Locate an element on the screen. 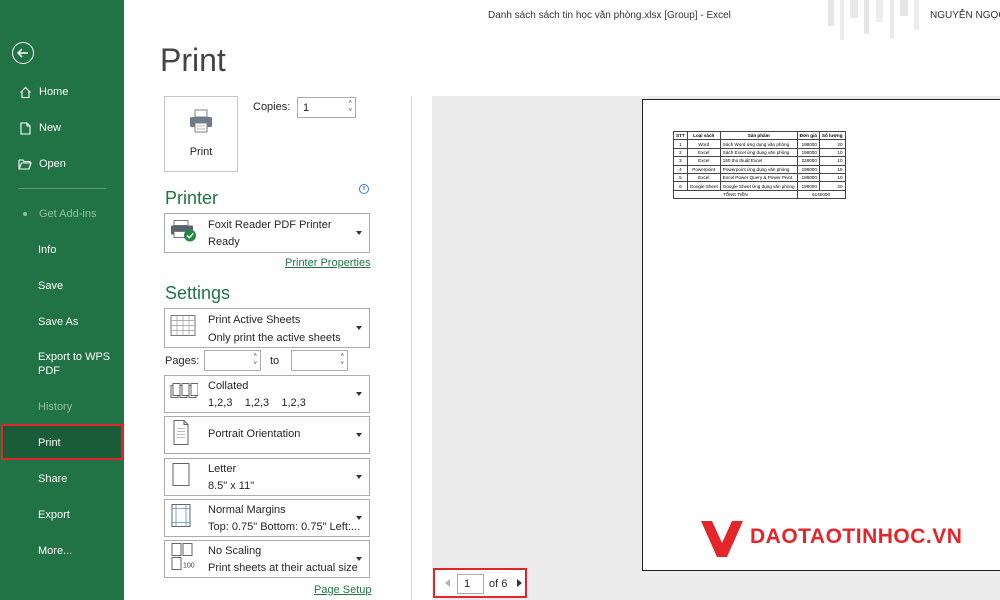 The width and height of the screenshot is (1000, 600). nav-get-addins-label: Get Add-ins is located at coordinates (68, 214).